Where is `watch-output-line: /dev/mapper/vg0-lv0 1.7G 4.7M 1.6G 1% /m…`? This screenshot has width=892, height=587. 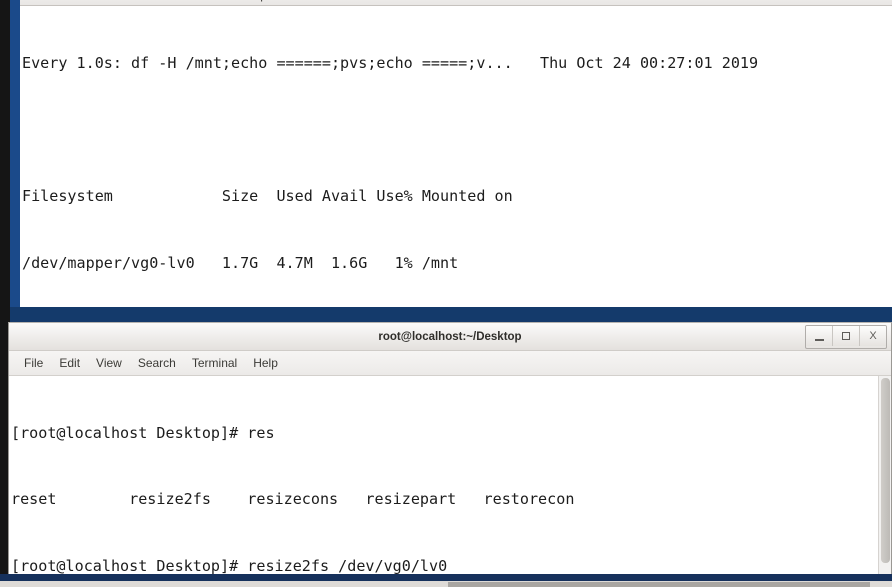 watch-output-line: /dev/mapper/vg0-lv0 1.7G 4.7M 1.6G 1% /m… is located at coordinates (240, 263).